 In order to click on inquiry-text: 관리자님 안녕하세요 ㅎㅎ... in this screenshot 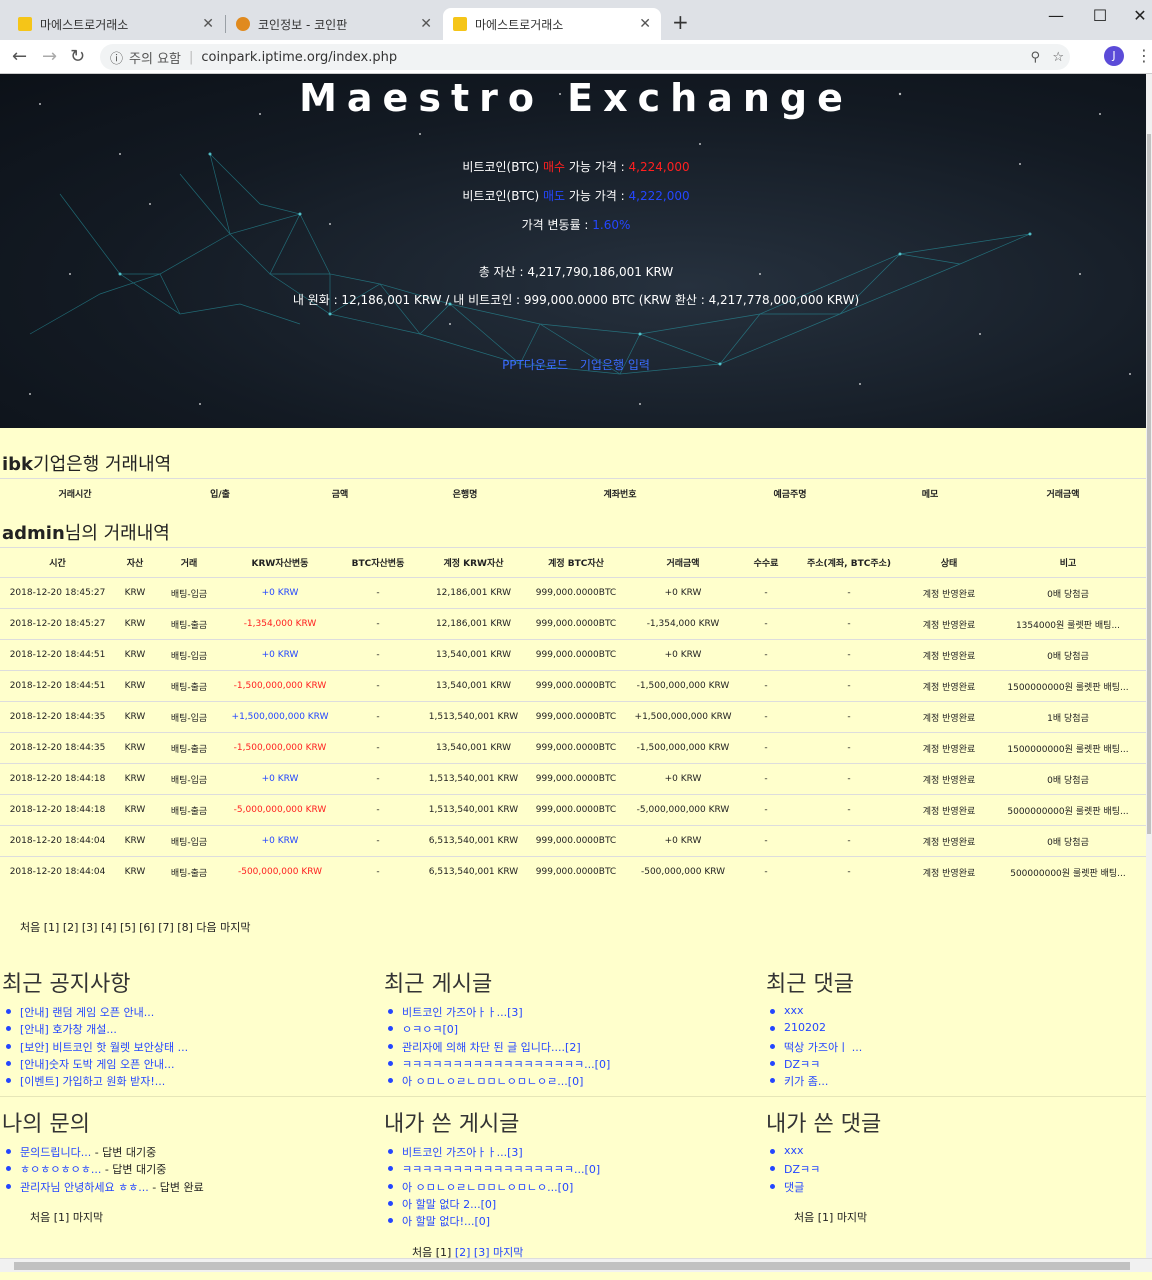, I will do `click(84, 1187)`.